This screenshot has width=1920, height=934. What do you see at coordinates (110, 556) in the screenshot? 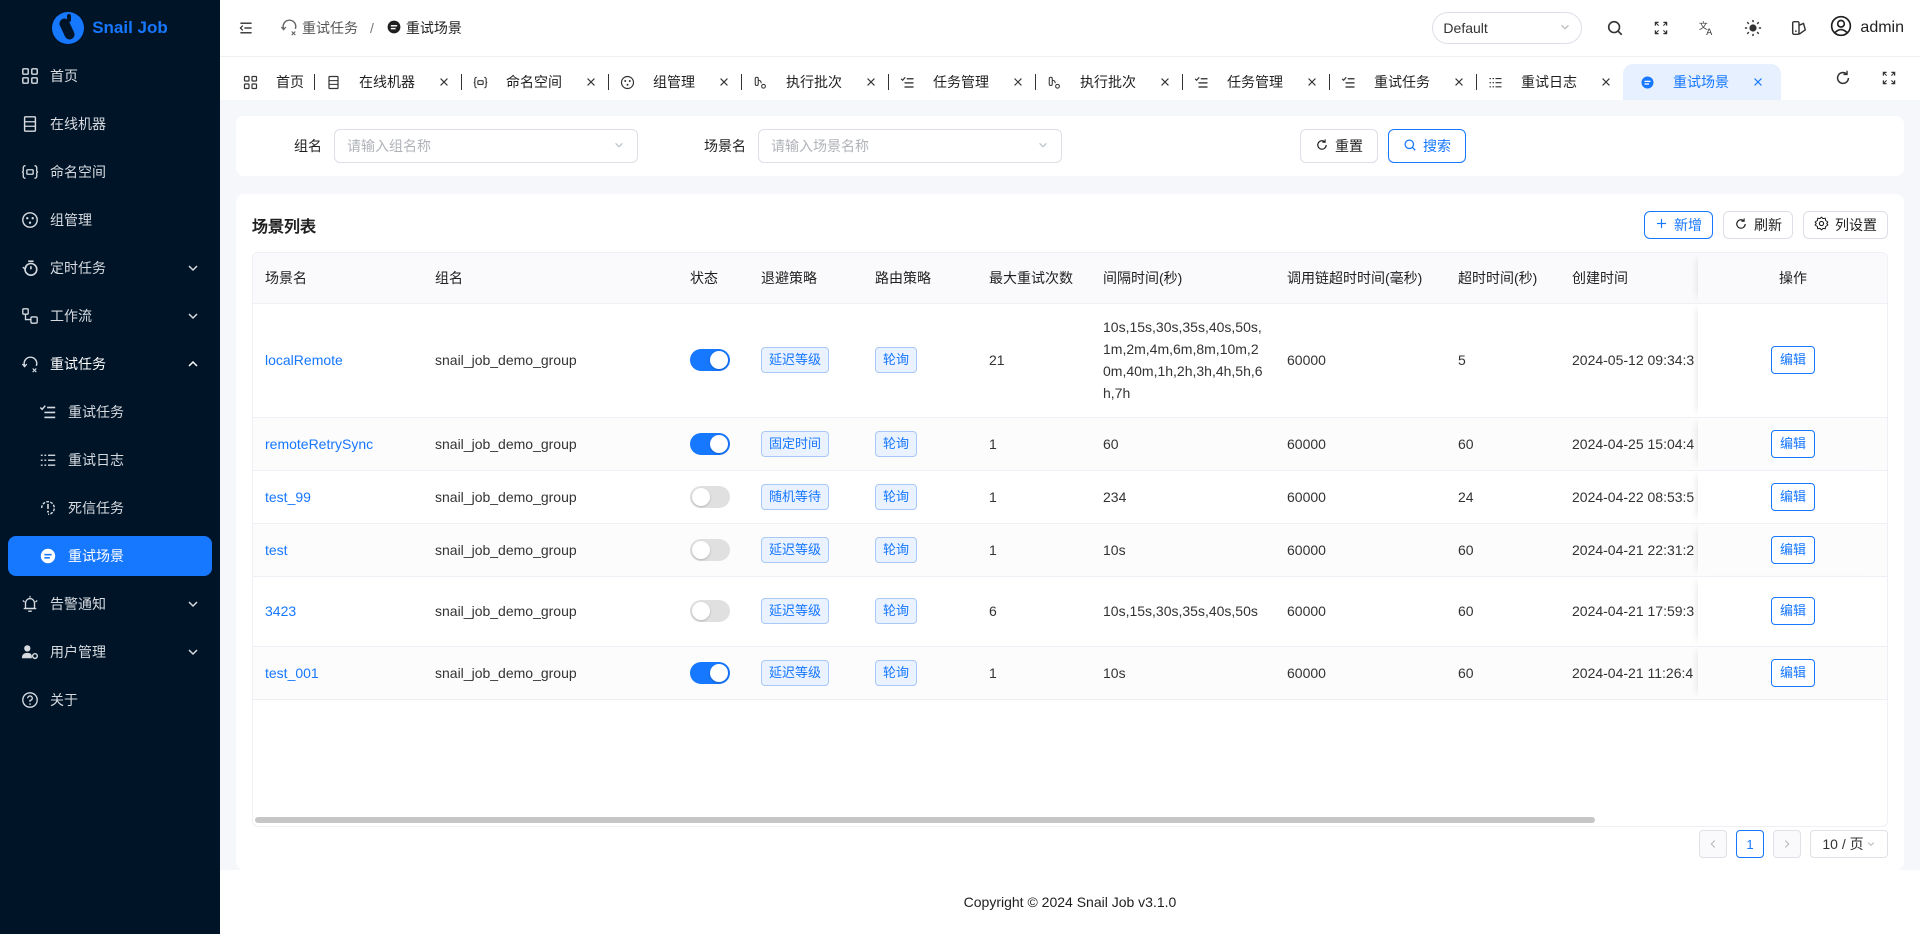
I see `sidebar-subitem-retry-scene: 重试场景` at bounding box center [110, 556].